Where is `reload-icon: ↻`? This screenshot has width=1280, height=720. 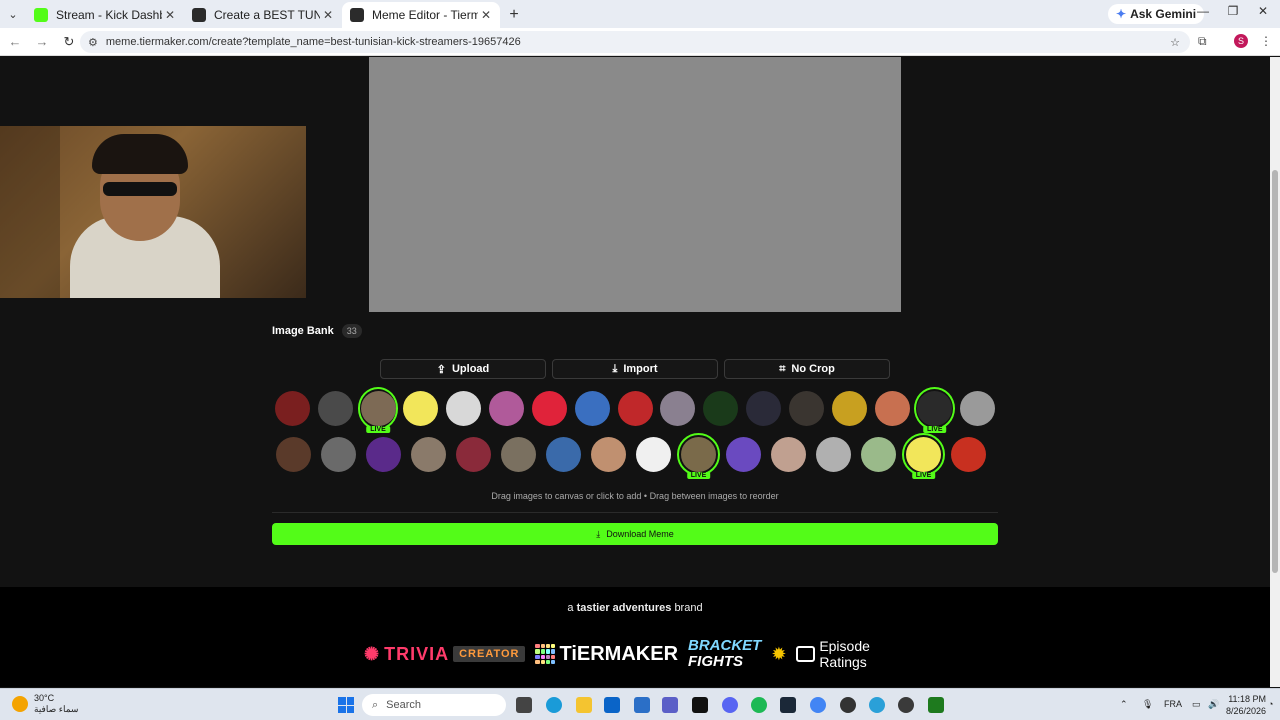
reload-icon: ↻ is located at coordinates (69, 42).